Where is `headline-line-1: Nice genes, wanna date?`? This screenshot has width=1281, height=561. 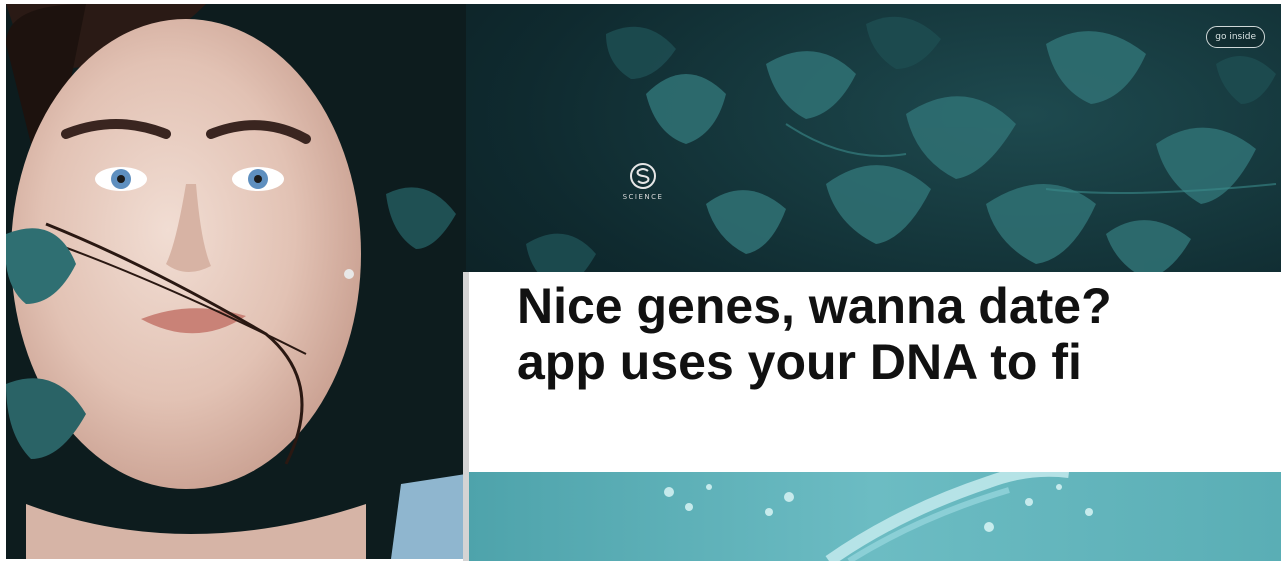
headline-line-1: Nice genes, wanna date? is located at coordinates (814, 306).